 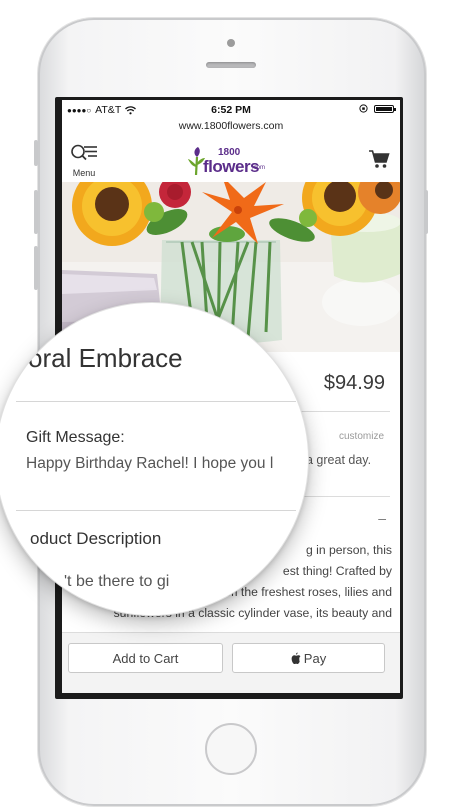 I want to click on clock: 6:52 PM, so click(x=231, y=110).